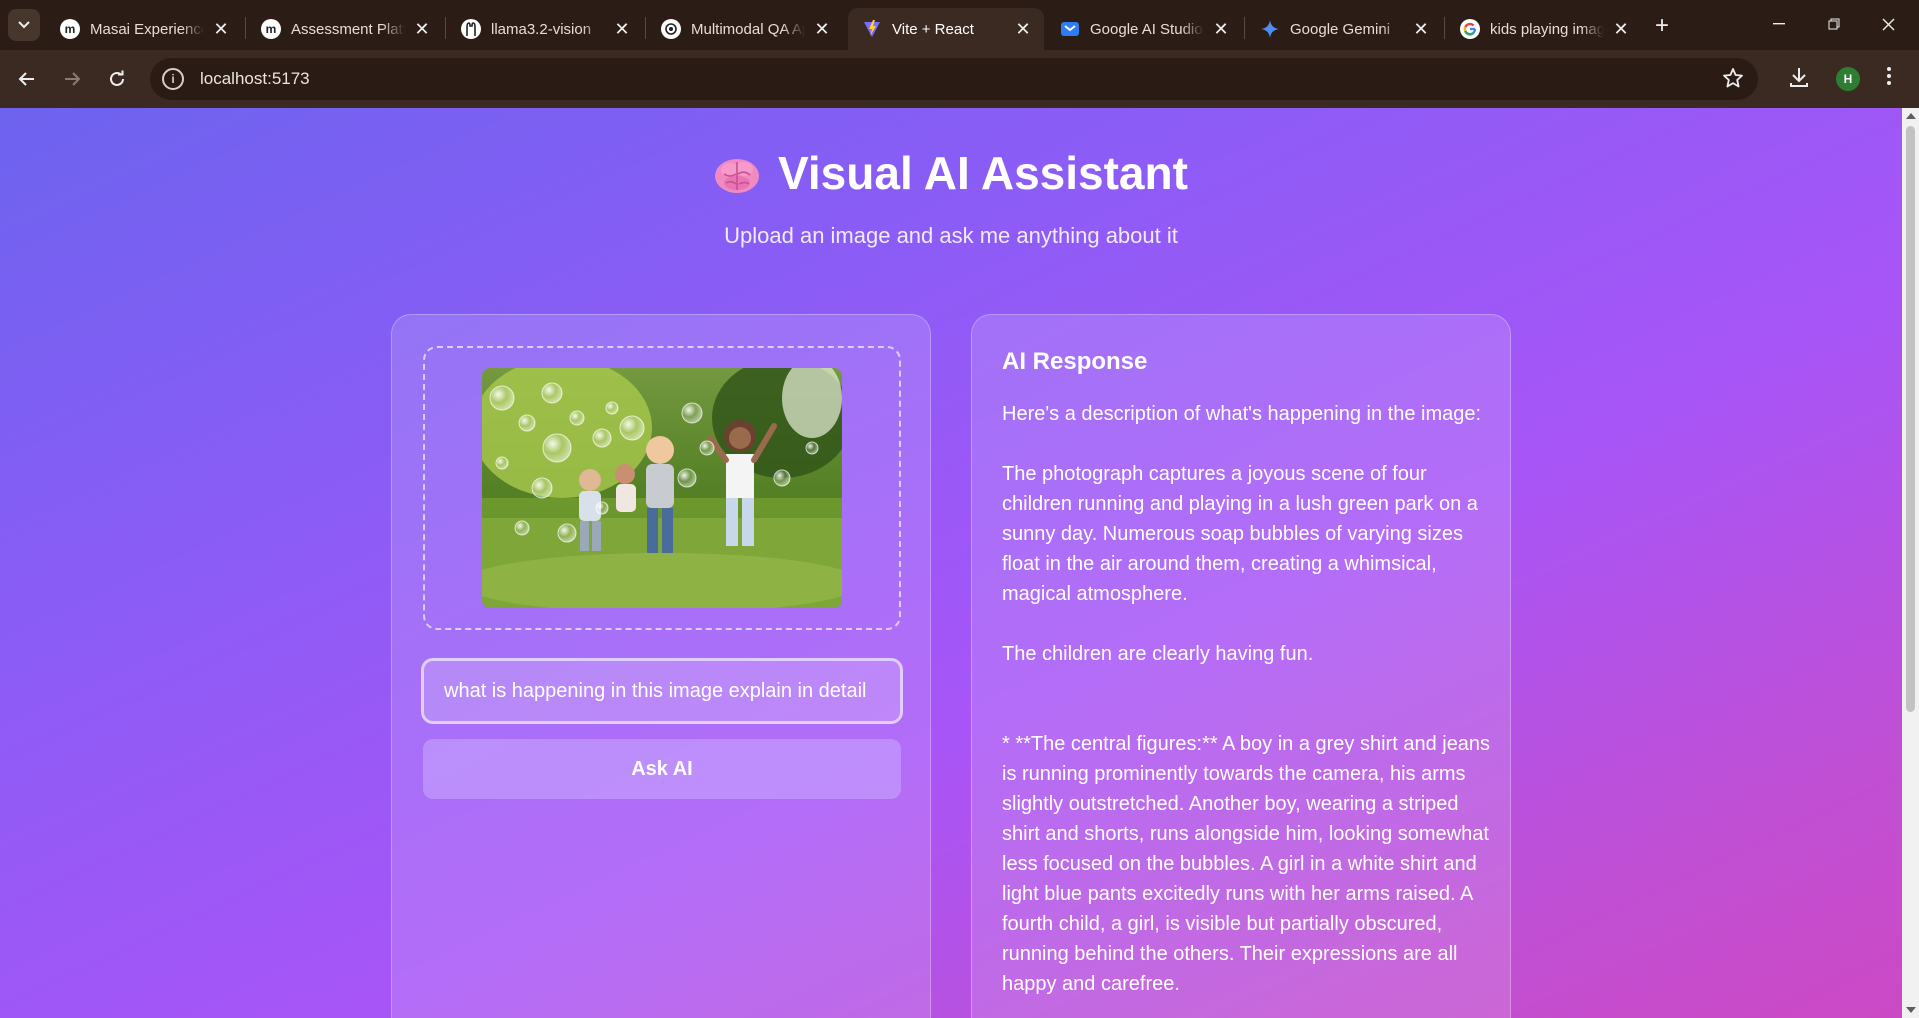 Image resolution: width=1919 pixels, height=1018 pixels. I want to click on url-text: localhost:5173, so click(255, 79).